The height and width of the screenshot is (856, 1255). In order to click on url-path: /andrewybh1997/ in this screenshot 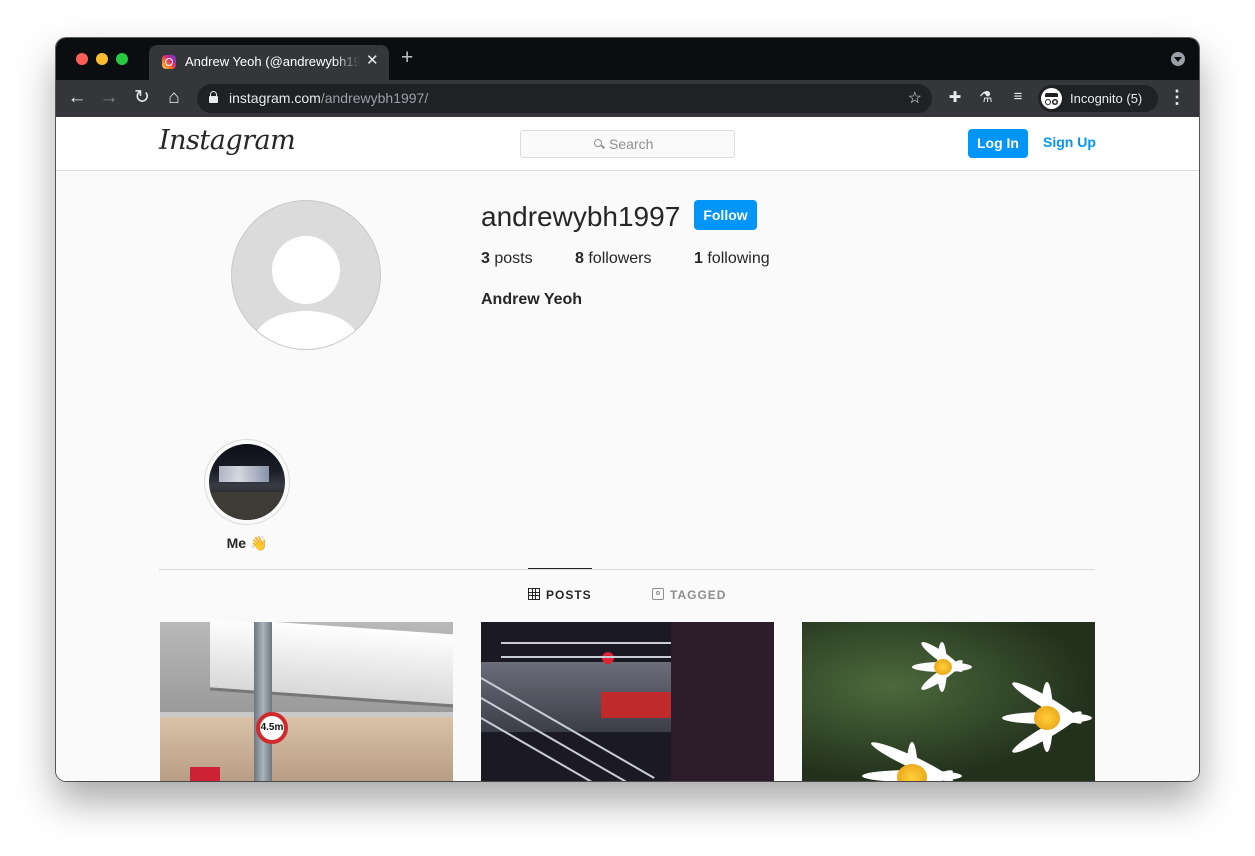, I will do `click(374, 98)`.